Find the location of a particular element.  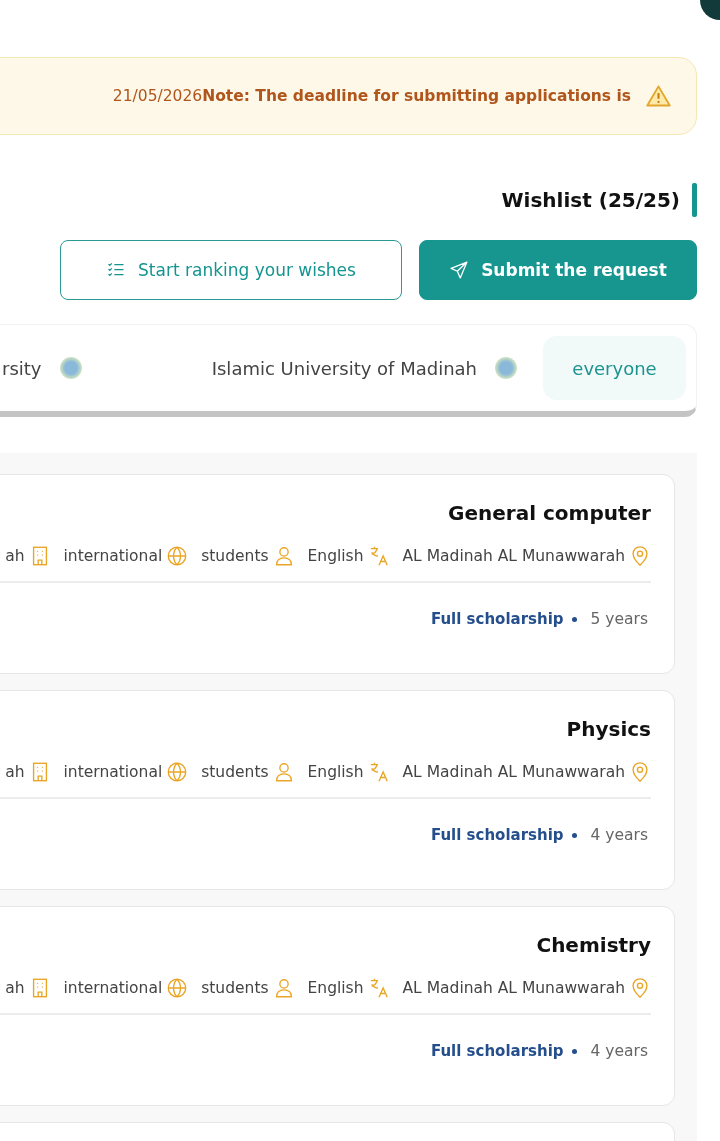

accent-bar is located at coordinates (694, 200).